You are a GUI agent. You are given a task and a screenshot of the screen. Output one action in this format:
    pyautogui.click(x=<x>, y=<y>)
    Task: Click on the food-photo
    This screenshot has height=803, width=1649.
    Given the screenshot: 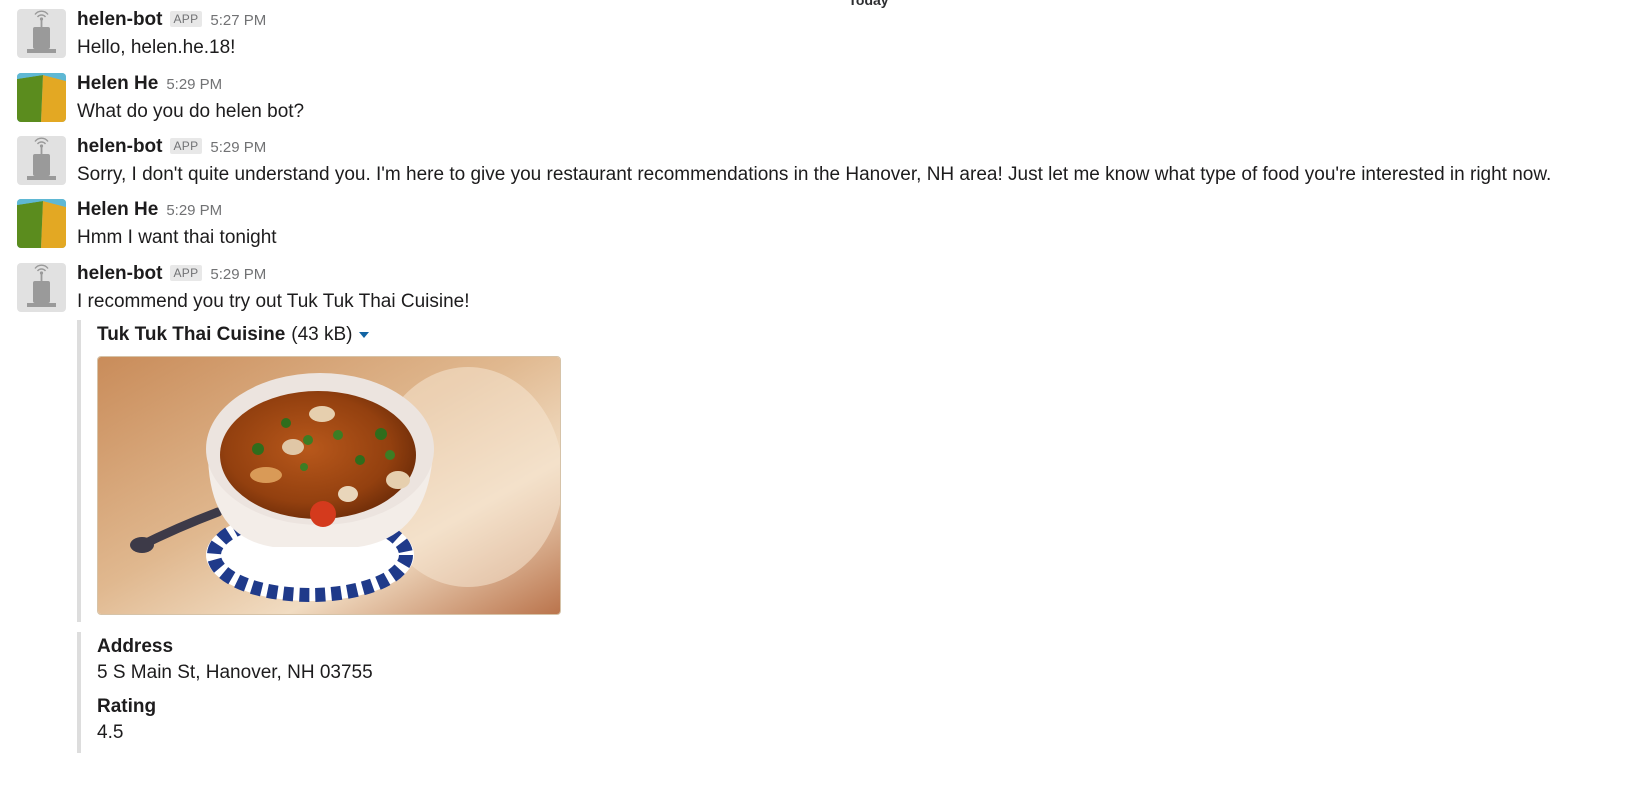 What is the action you would take?
    pyautogui.click(x=329, y=485)
    